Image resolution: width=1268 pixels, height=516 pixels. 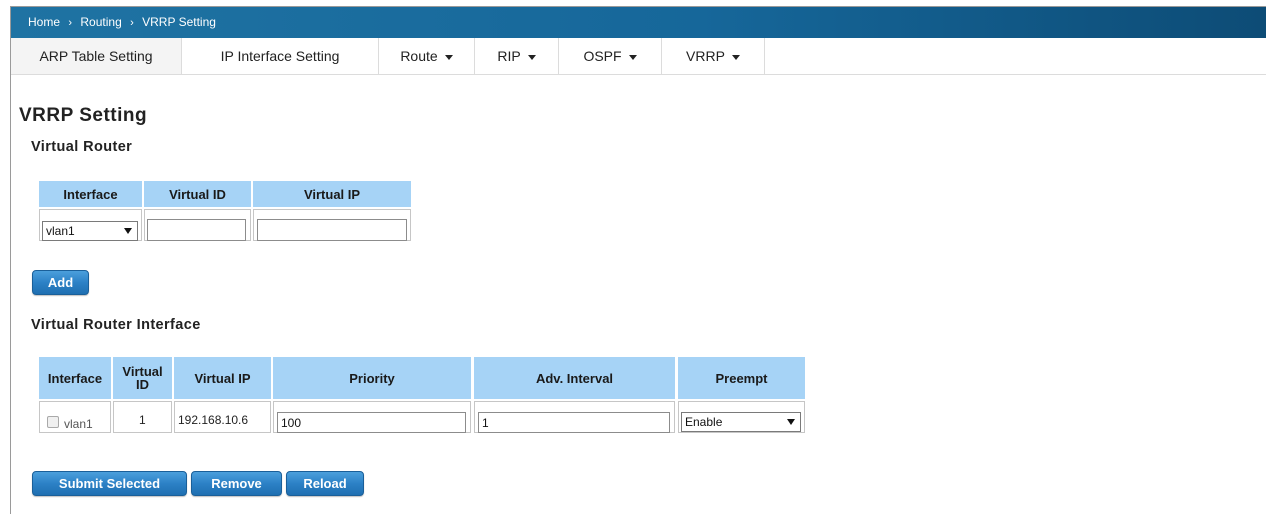 I want to click on adv-interval-input: 1, so click(x=574, y=422).